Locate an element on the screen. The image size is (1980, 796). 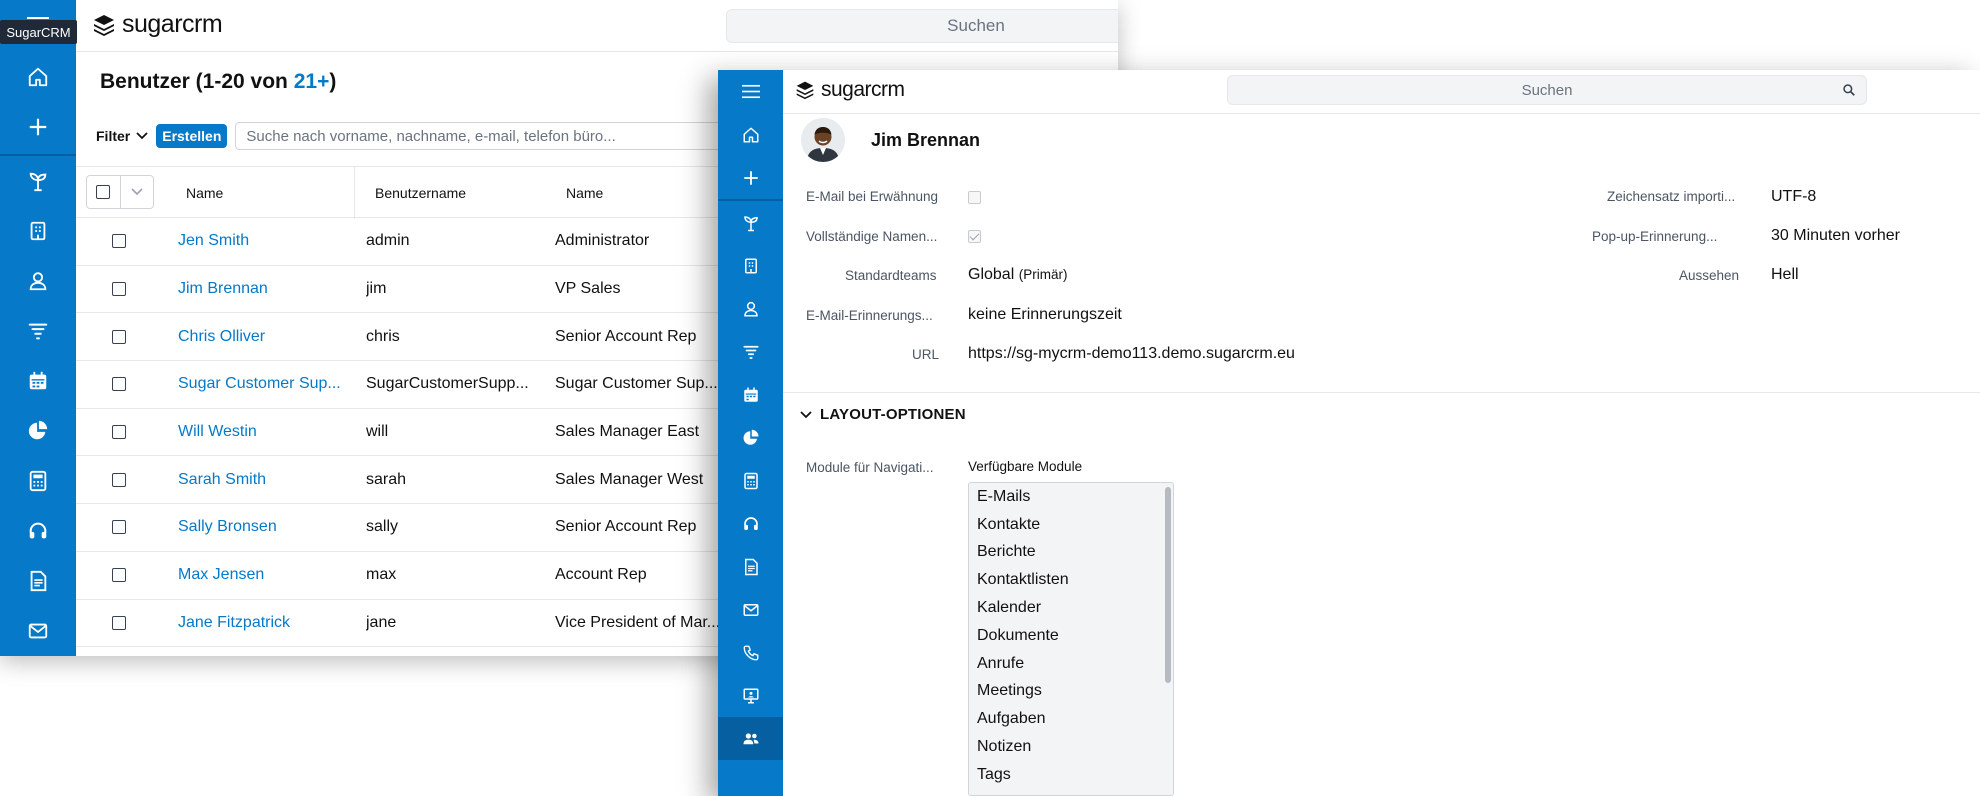
record-header: Jim Brennan is located at coordinates (1381, 140).